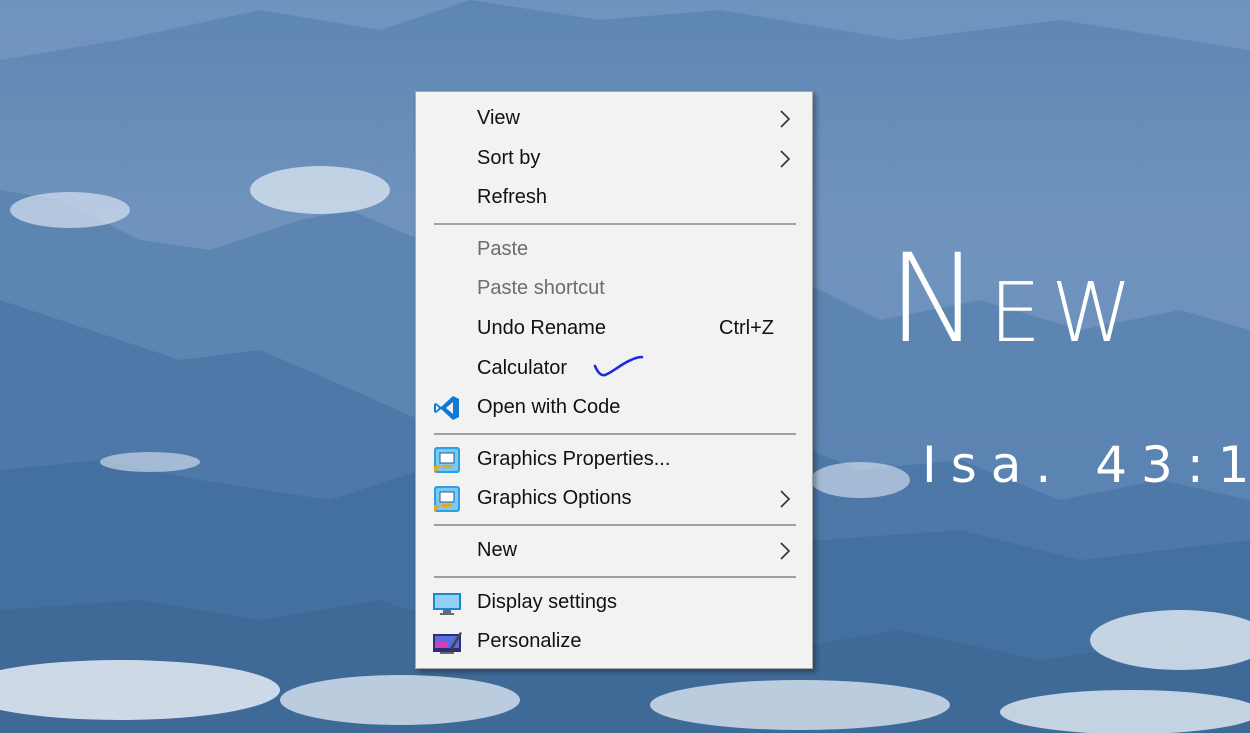 This screenshot has height=733, width=1250. I want to click on menu-item-graphics-options-label: Graphics Options, so click(554, 498).